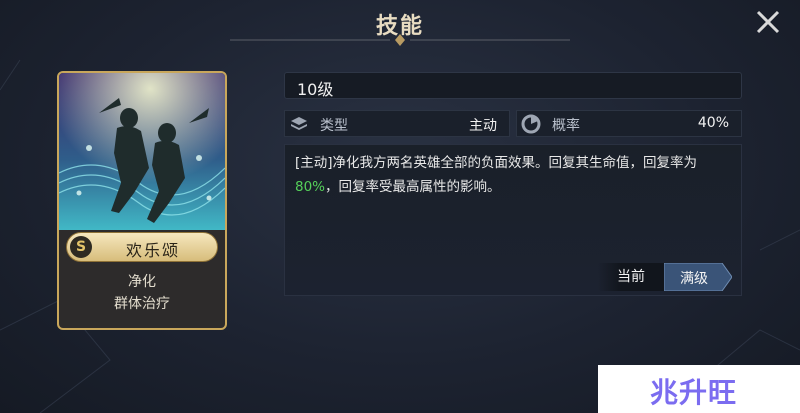  Describe the element at coordinates (152, 250) in the screenshot. I see `skill-name: 欢乐颂` at that location.